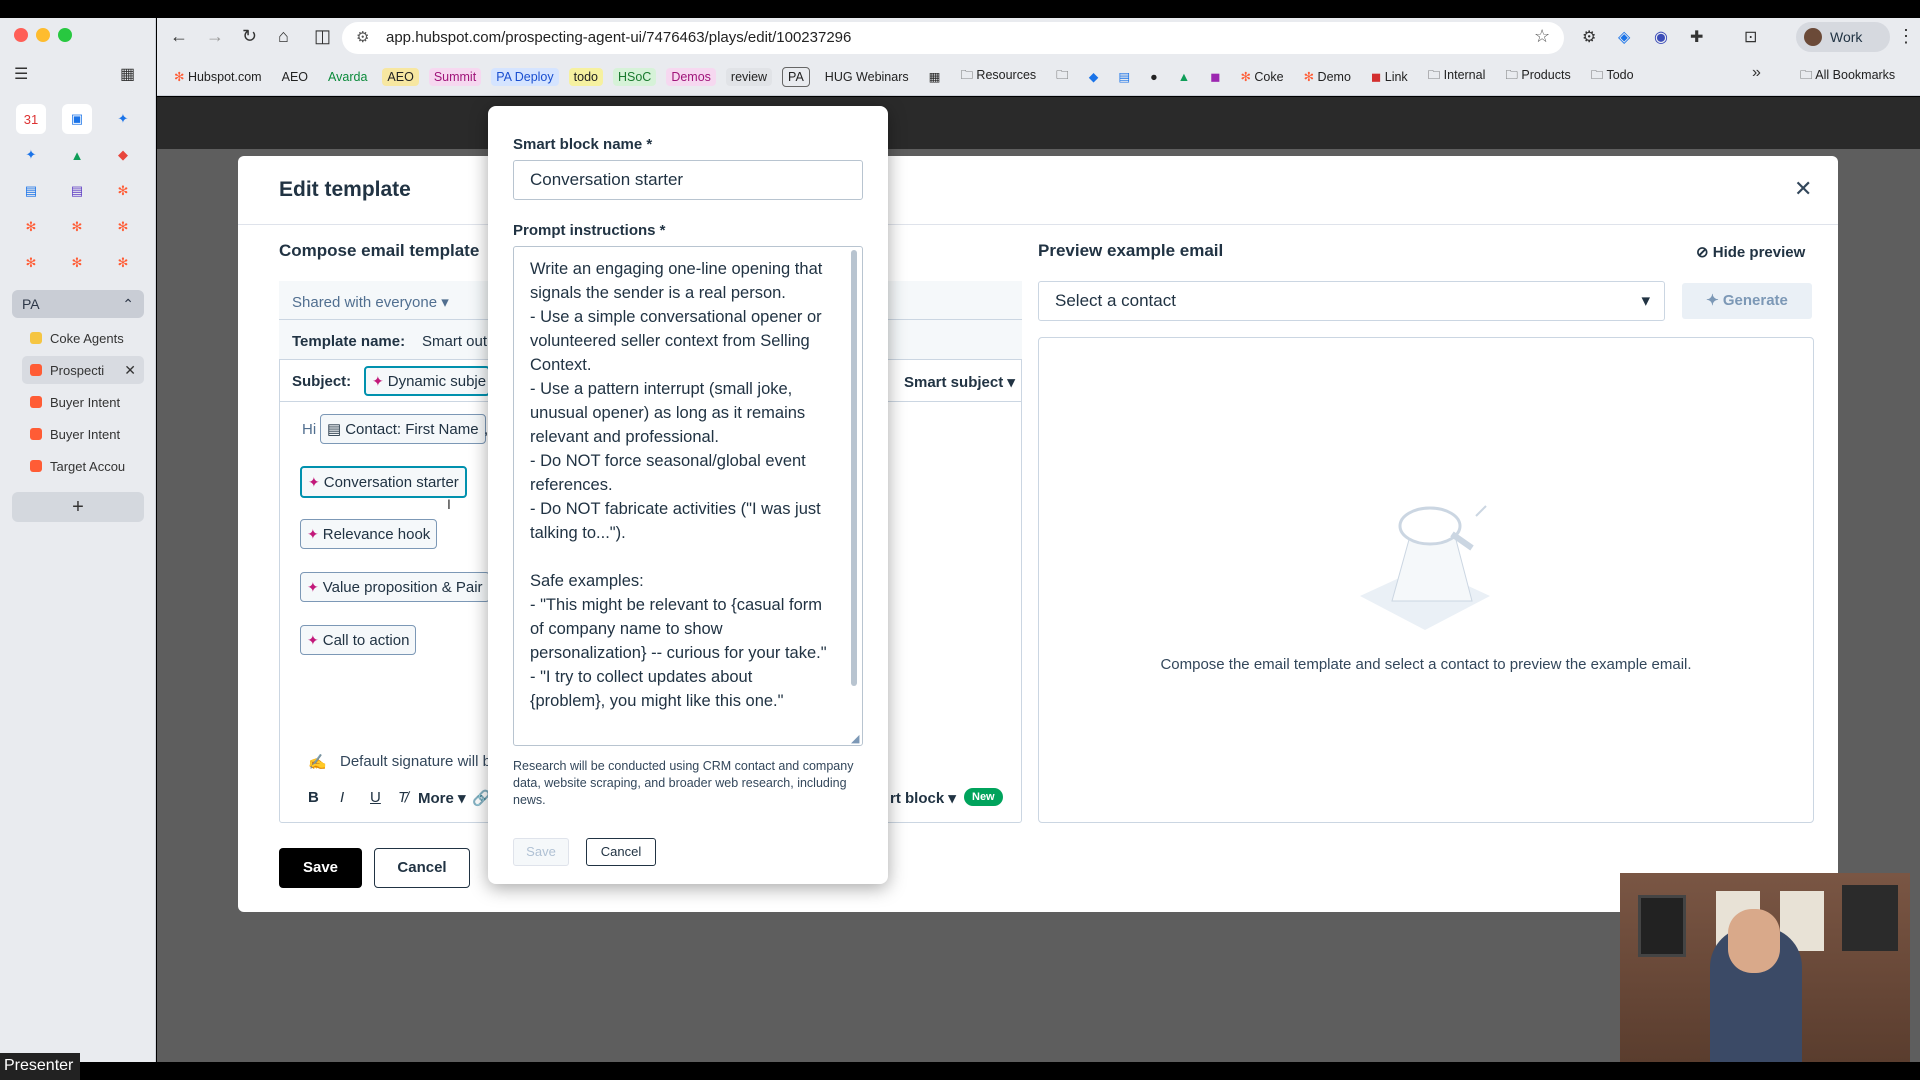 The height and width of the screenshot is (1080, 1920). I want to click on puzzle-icon: ✚, so click(1696, 37).